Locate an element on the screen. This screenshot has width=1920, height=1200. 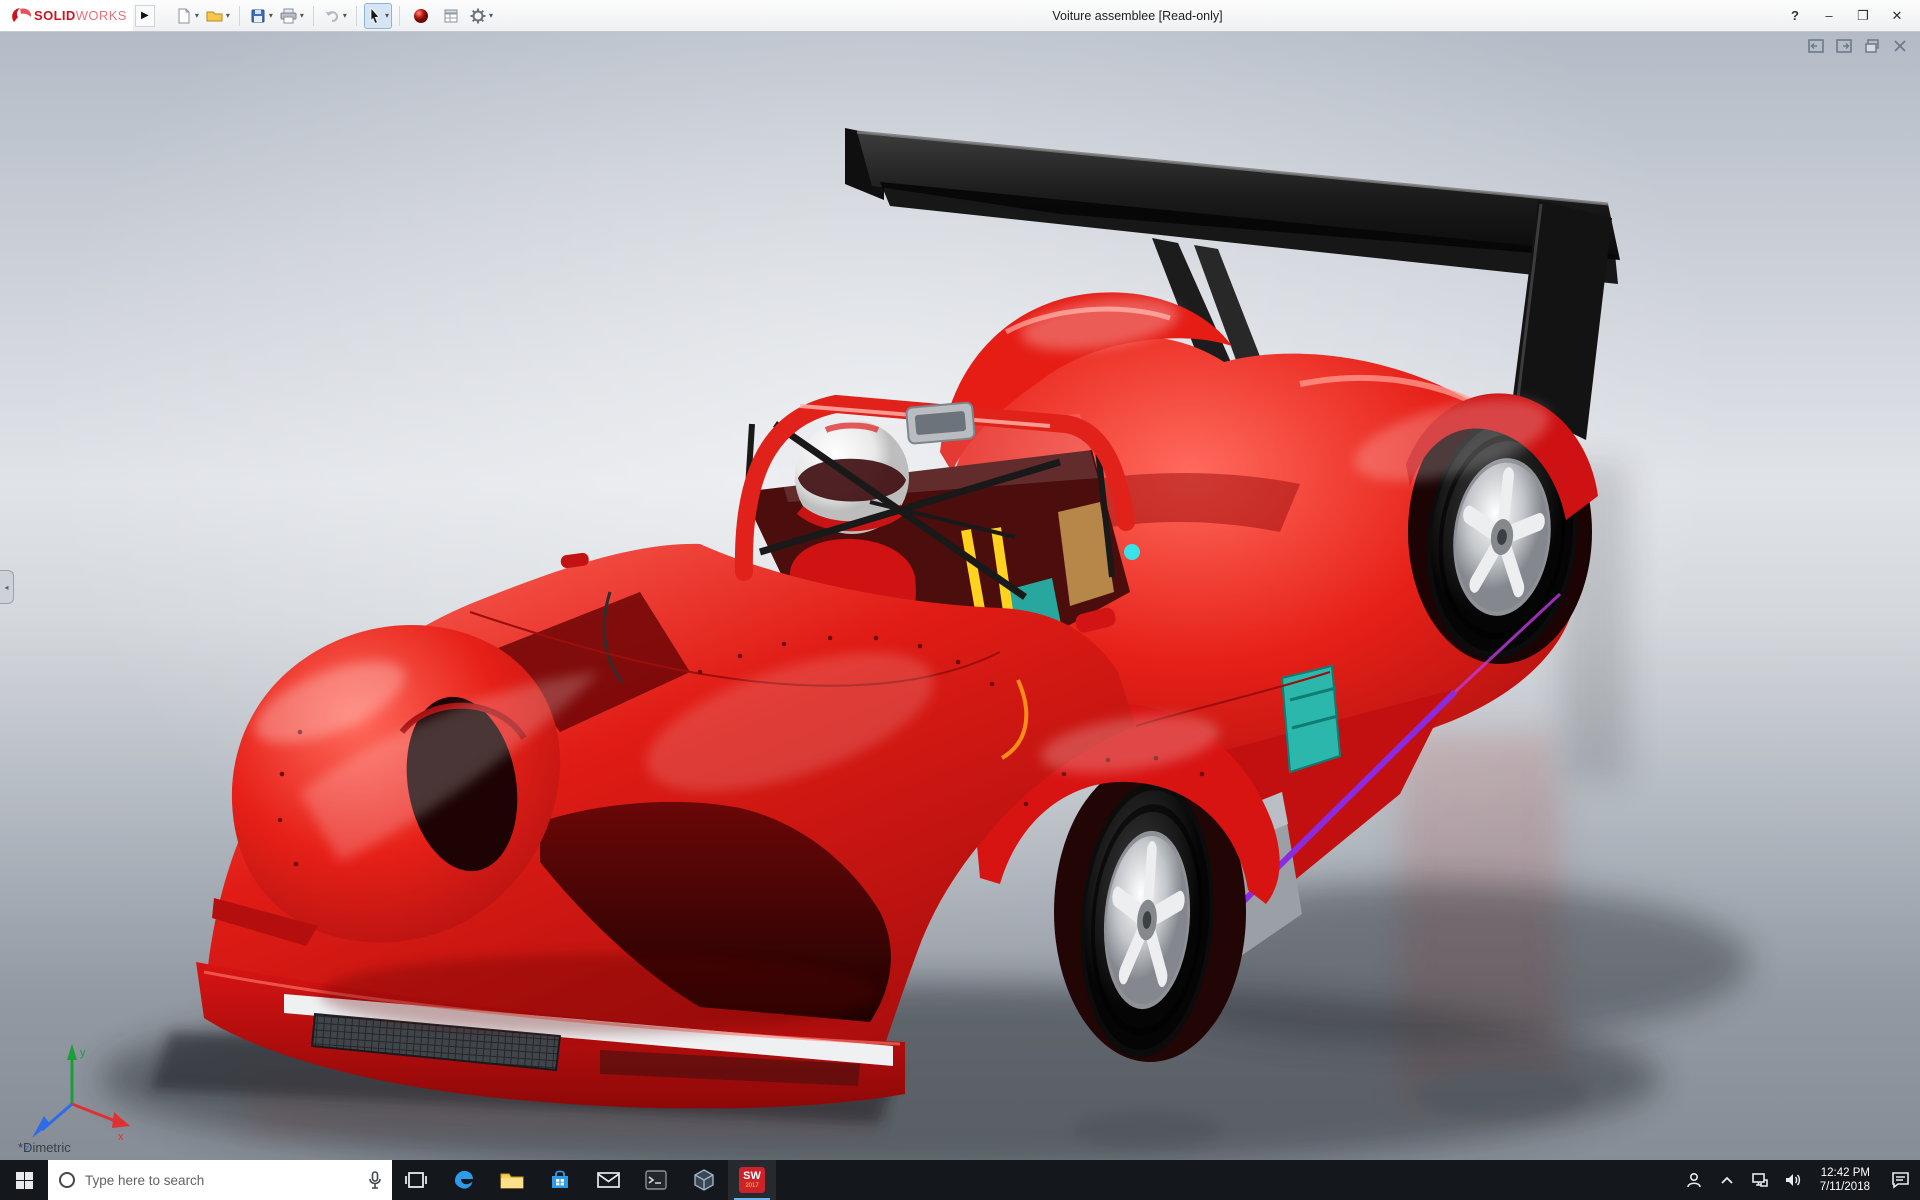
close-doc-icon is located at coordinates (1900, 46).